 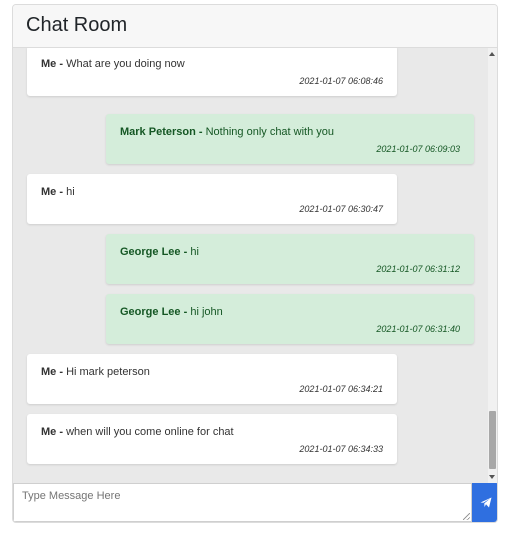 I want to click on message-timestamp: 2021-01-07 06:31:40, so click(x=418, y=329).